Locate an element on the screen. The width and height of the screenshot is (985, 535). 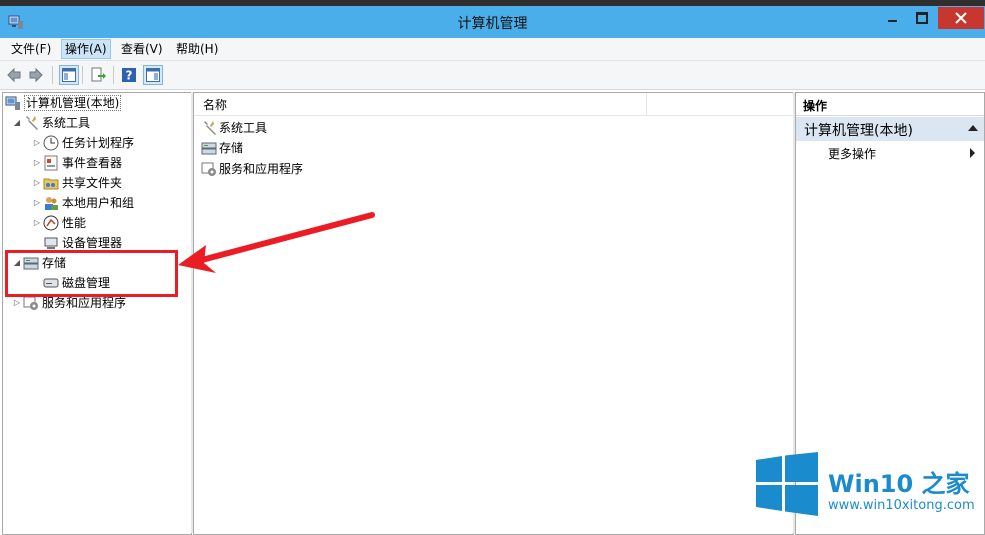
tree-item-system-tools: ◢ 系统工具 is located at coordinates (50, 123).